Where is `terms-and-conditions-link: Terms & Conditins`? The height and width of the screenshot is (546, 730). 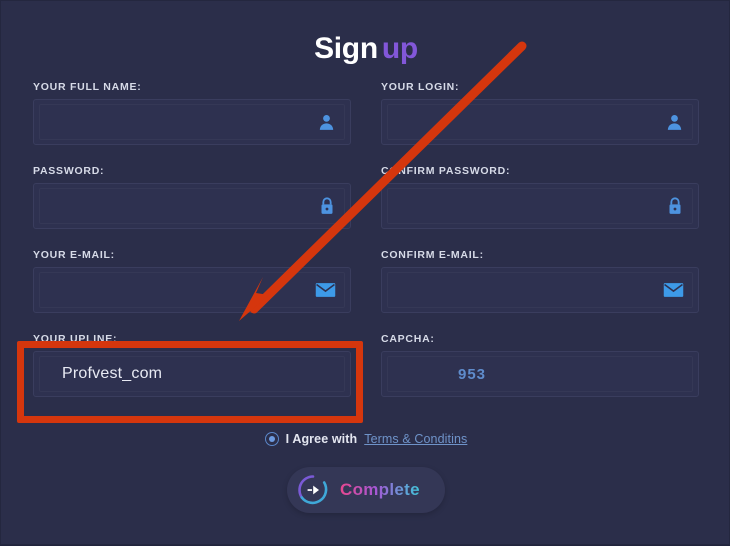
terms-and-conditions-link: Terms & Conditins is located at coordinates (415, 439).